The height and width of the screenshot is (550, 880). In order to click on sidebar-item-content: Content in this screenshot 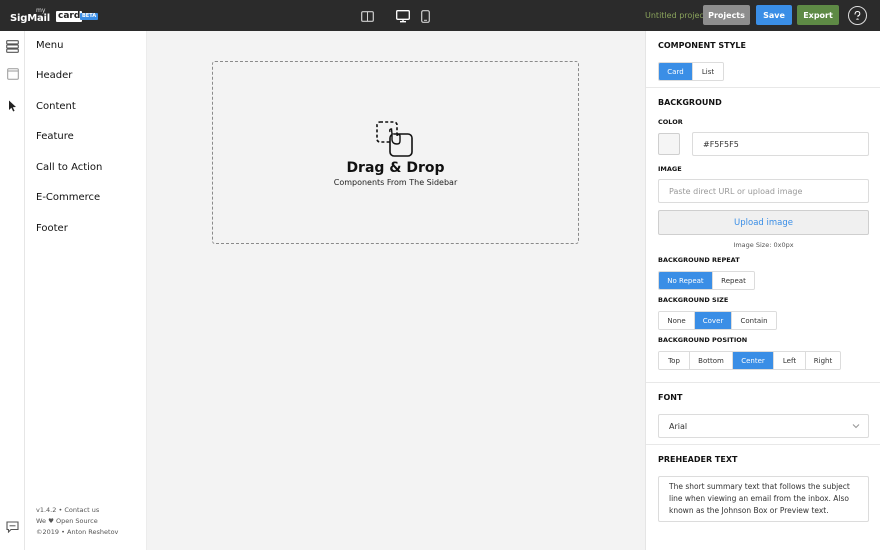, I will do `click(56, 106)`.